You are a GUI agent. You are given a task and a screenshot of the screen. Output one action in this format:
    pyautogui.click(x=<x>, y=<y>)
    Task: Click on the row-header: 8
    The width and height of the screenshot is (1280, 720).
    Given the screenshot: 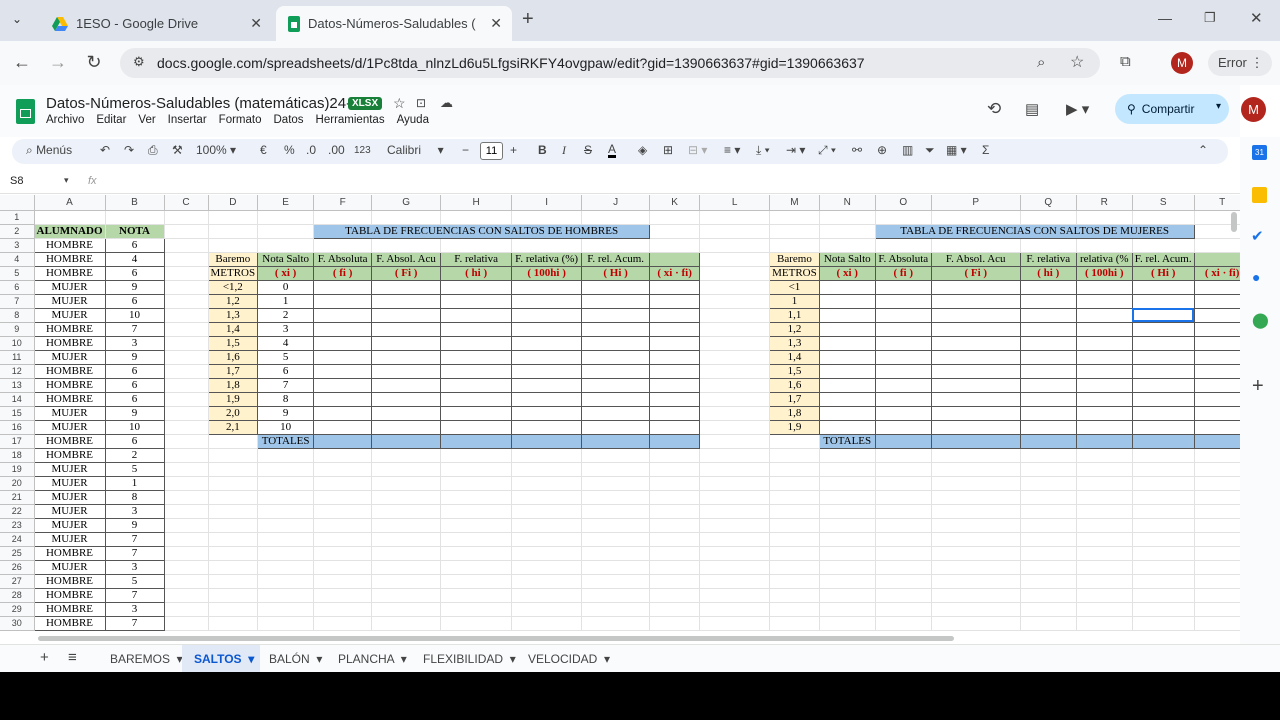 What is the action you would take?
    pyautogui.click(x=17, y=315)
    